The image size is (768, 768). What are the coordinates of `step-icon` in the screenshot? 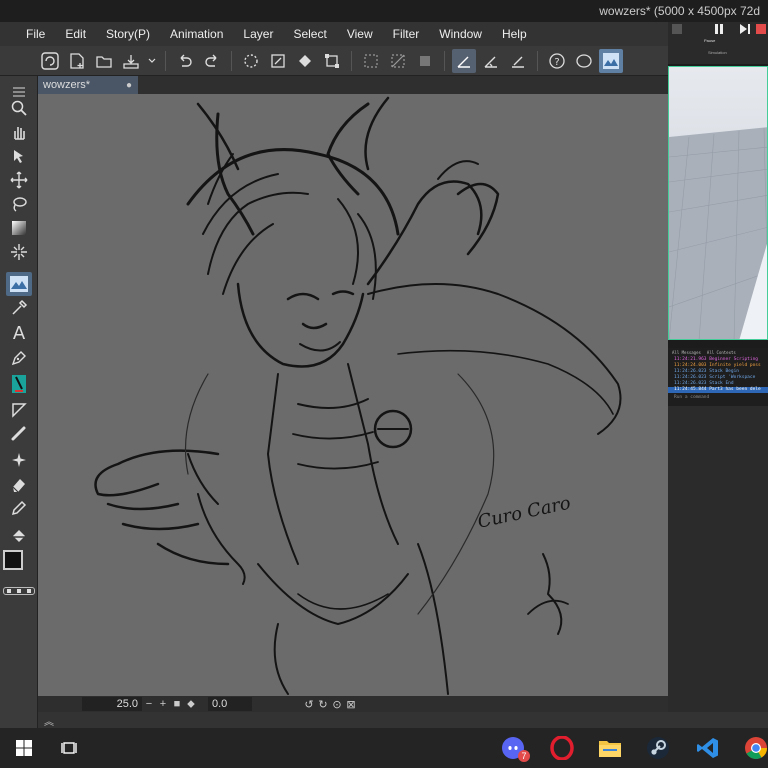 It's located at (745, 29).